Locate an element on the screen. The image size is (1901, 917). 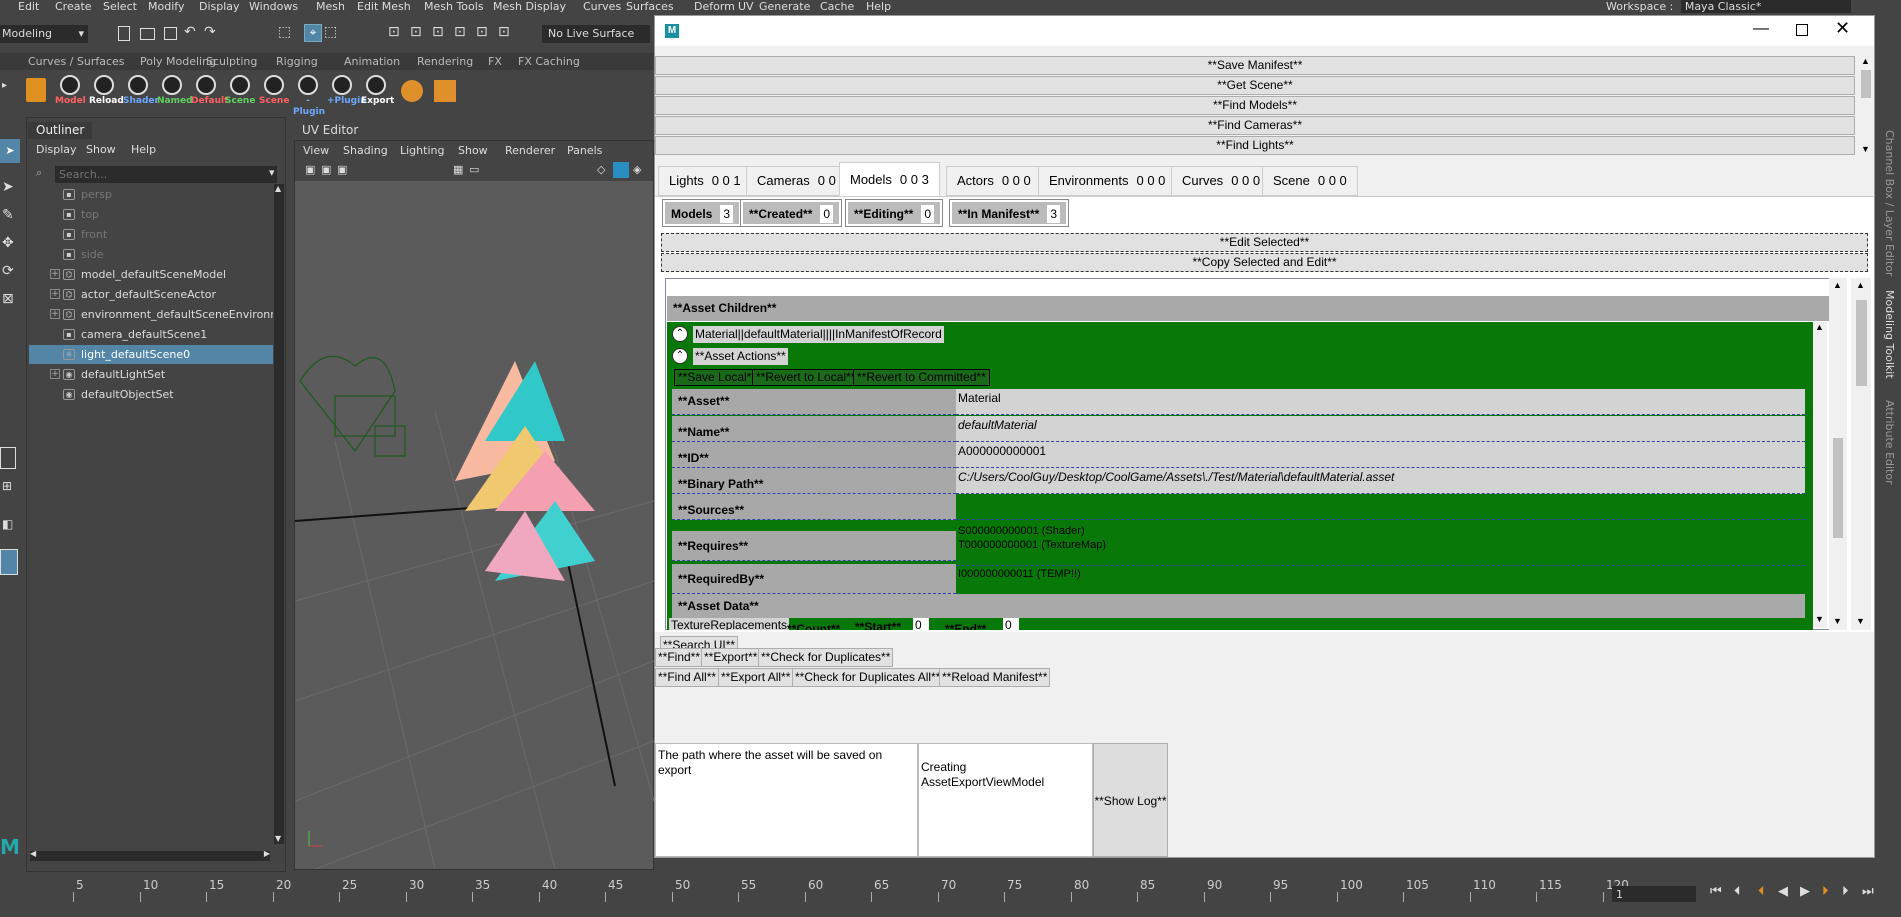
row2-button-0: **Find All** is located at coordinates (687, 677).